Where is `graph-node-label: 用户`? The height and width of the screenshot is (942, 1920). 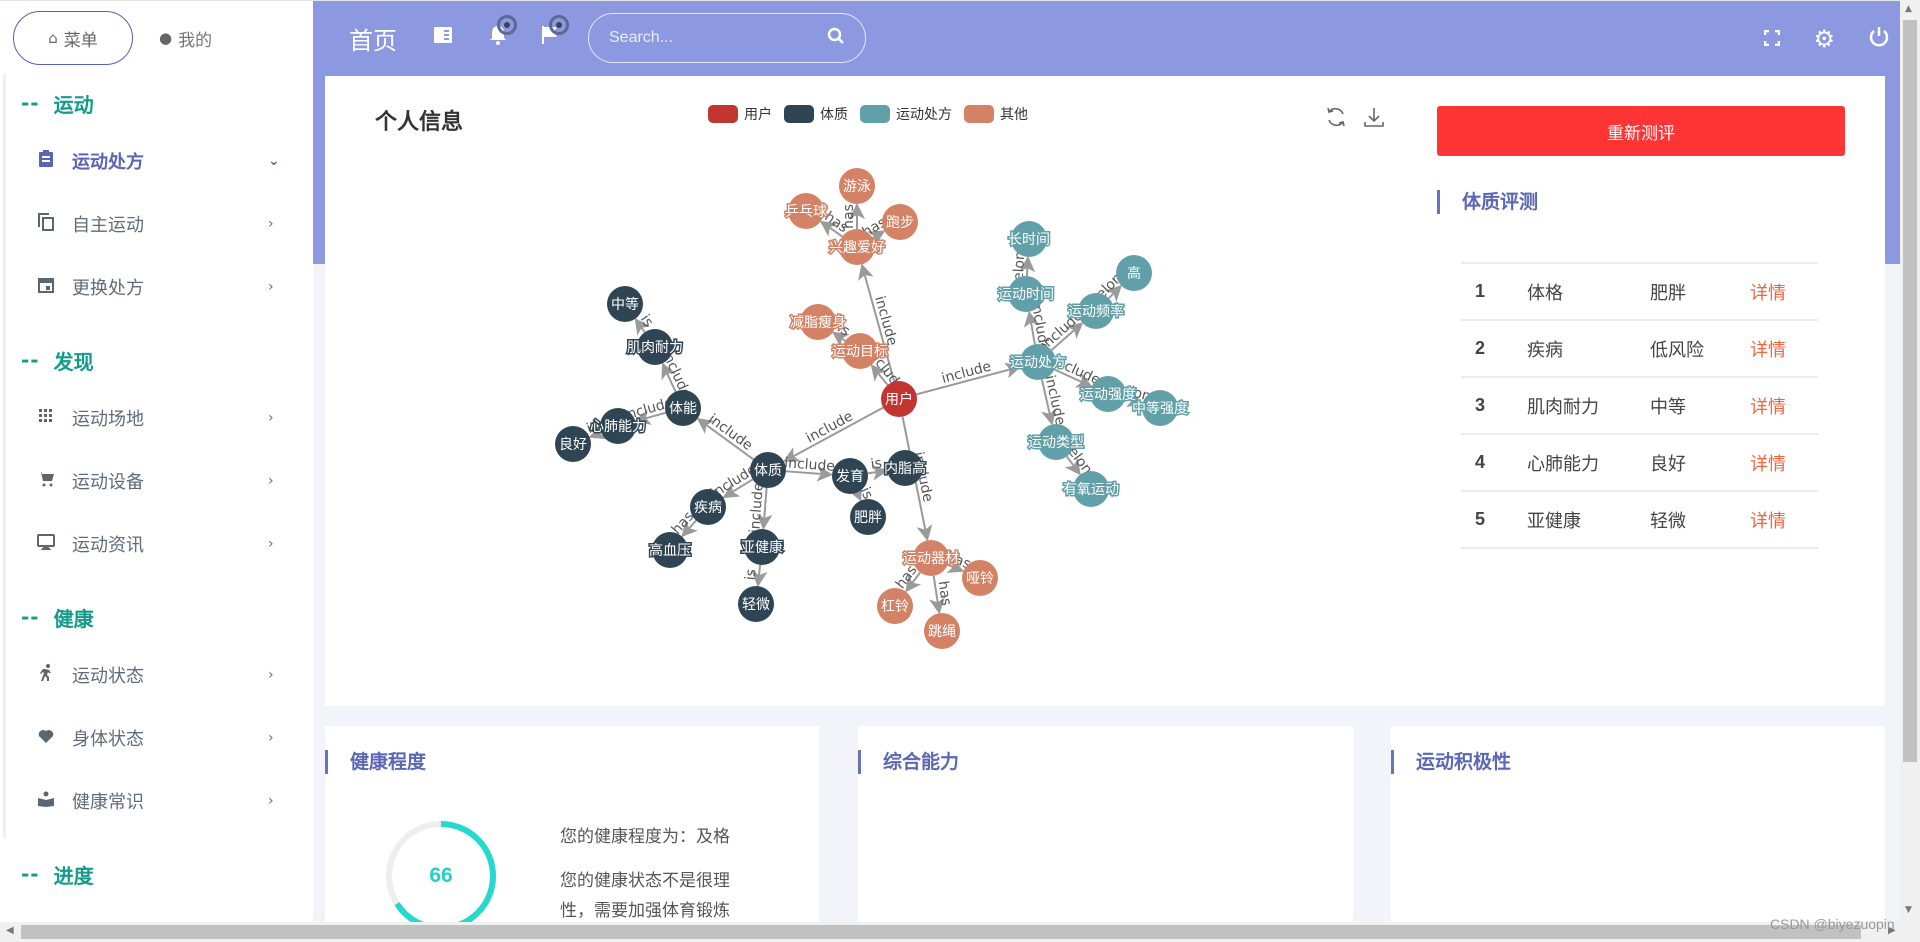
graph-node-label: 用户 is located at coordinates (899, 399).